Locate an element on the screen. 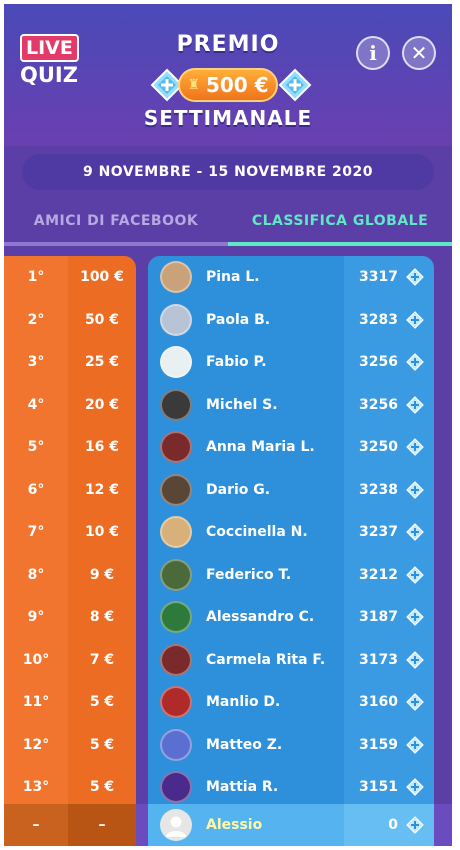 Image resolution: width=460 pixels, height=850 pixels. prize-row: 12° 5 € is located at coordinates (70, 744).